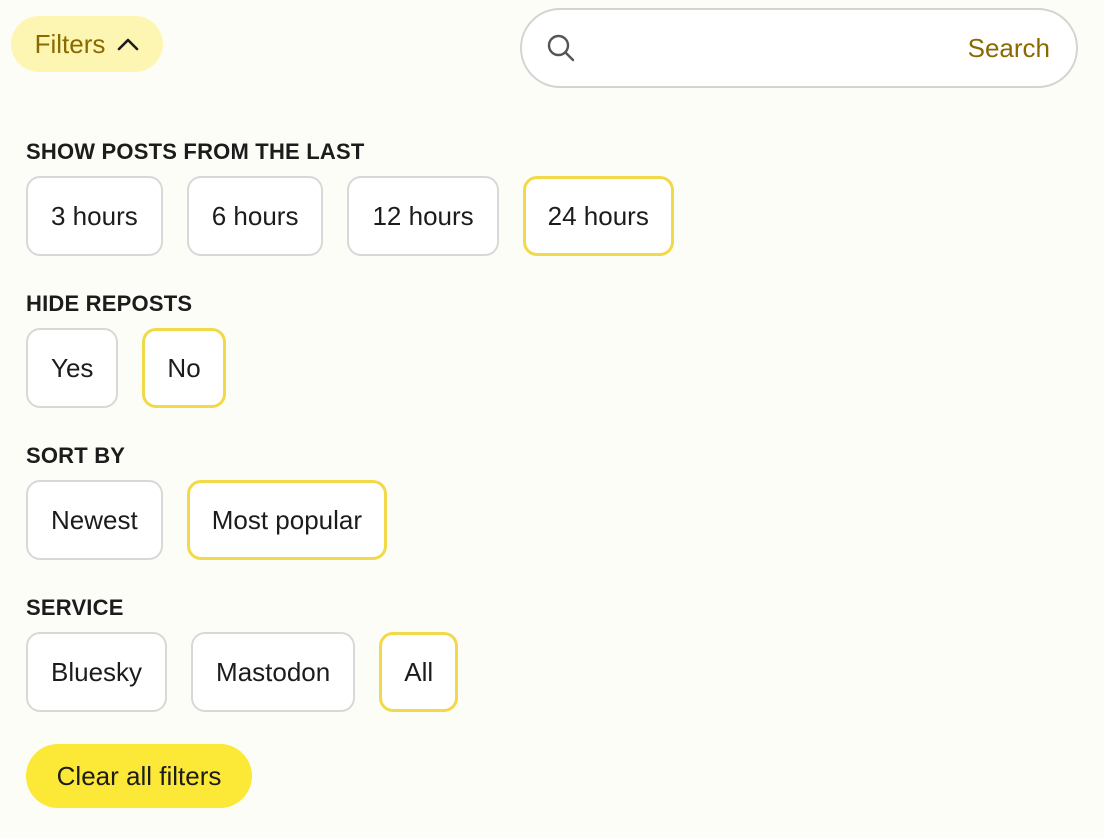 The width and height of the screenshot is (1104, 838). Describe the element at coordinates (287, 520) in the screenshot. I see `sort-option-most-popular: Most popular` at that location.